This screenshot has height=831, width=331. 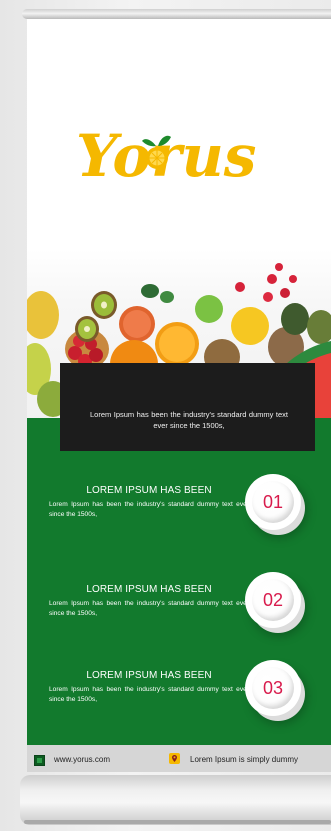 I want to click on location-pin-icon, so click(x=174, y=758).